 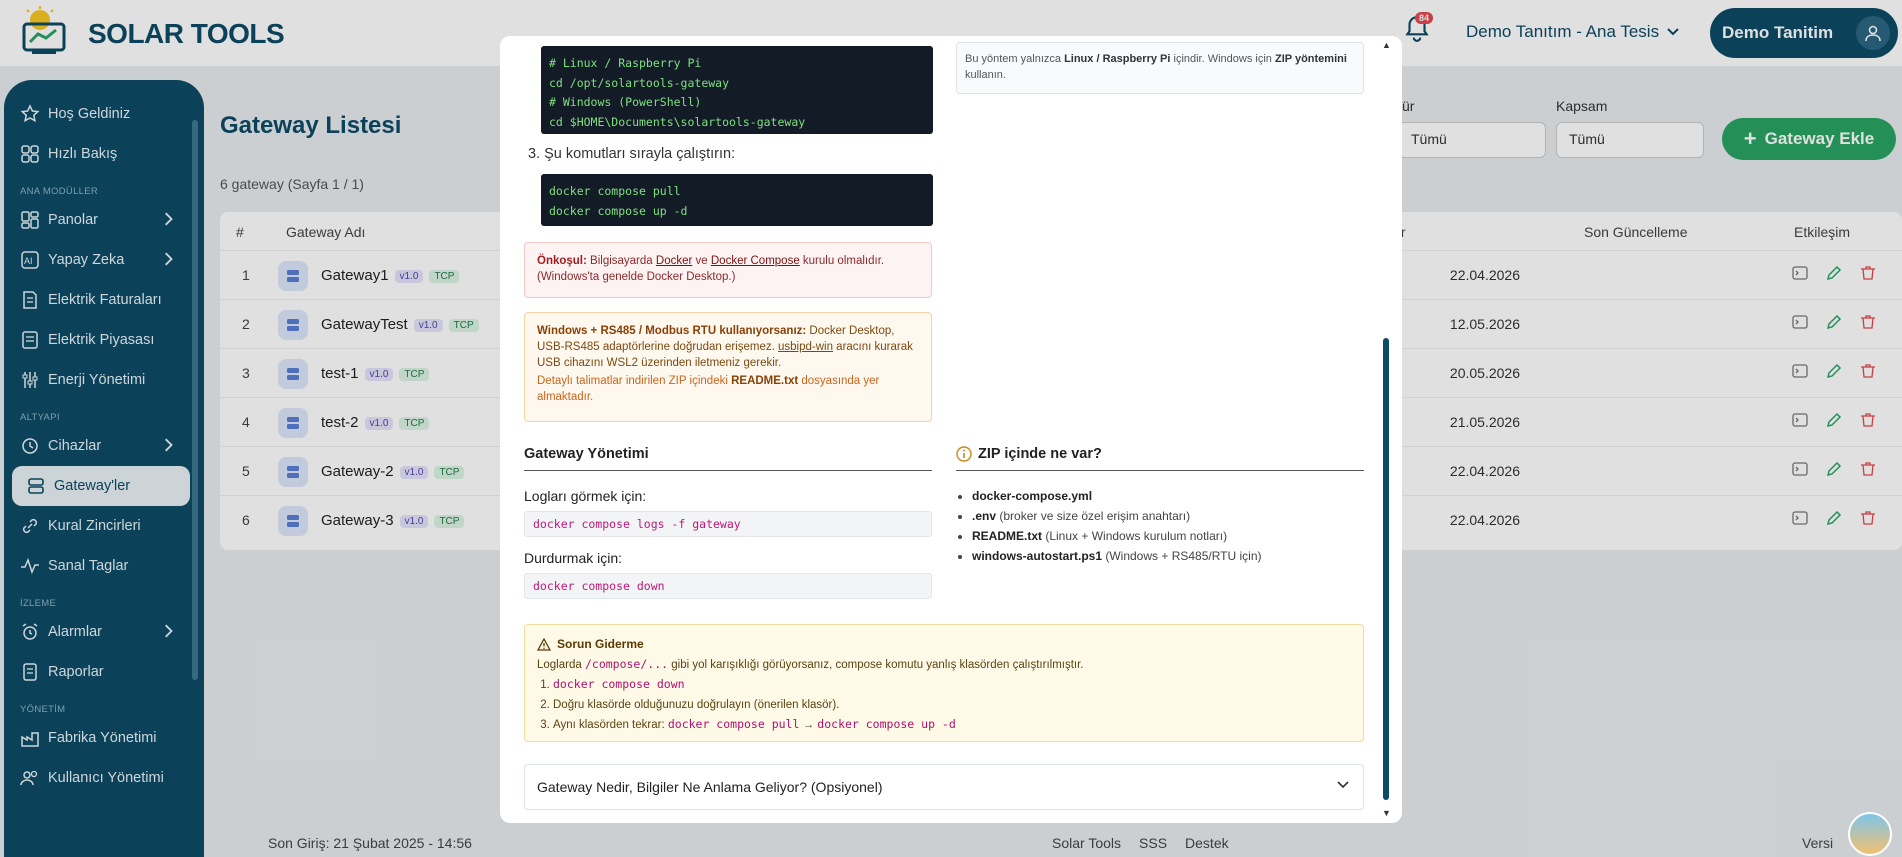 What do you see at coordinates (1386, 813) in the screenshot?
I see `scroll-down-arrow-icon: ▼` at bounding box center [1386, 813].